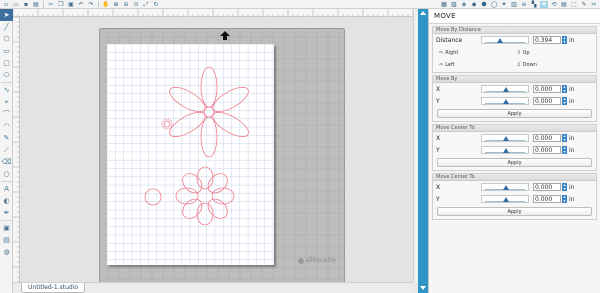  Describe the element at coordinates (554, 4) in the screenshot. I see `panel-icon-12: ⟲` at that location.